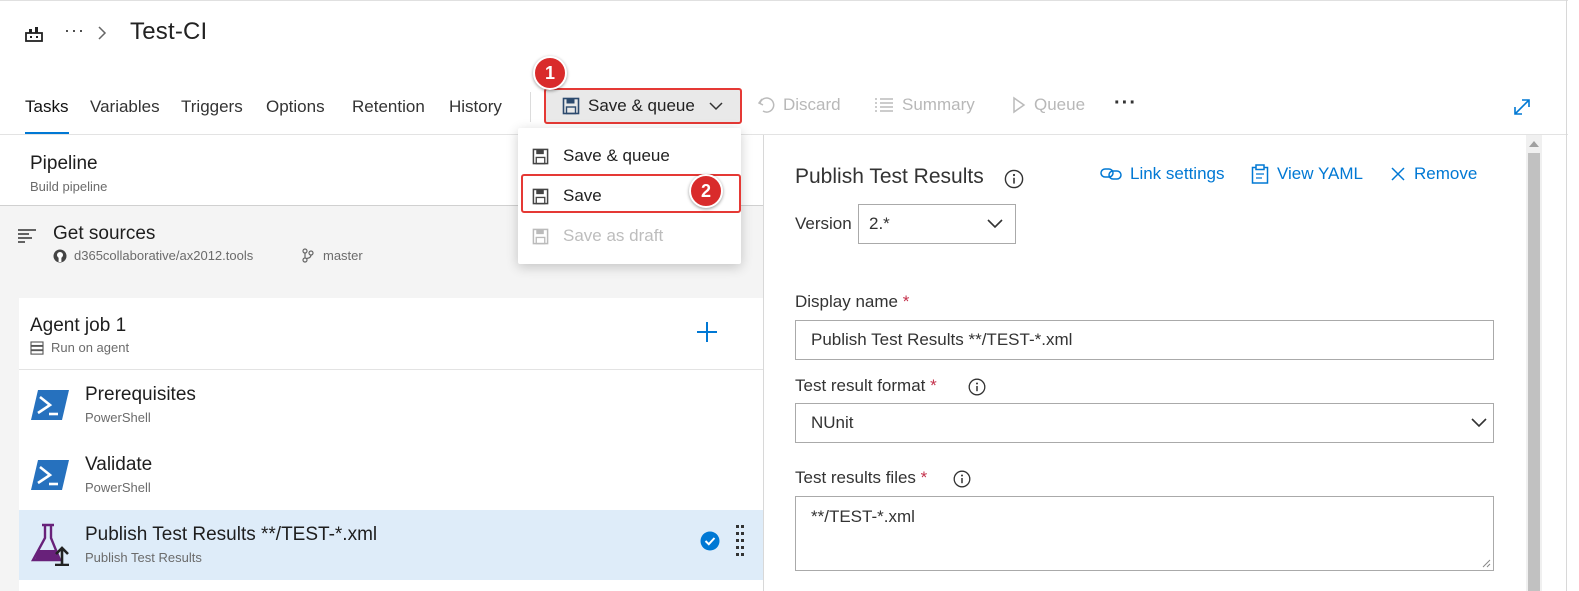 The image size is (1579, 591). Describe the element at coordinates (51, 544) in the screenshot. I see `flask-publish-icon` at that location.